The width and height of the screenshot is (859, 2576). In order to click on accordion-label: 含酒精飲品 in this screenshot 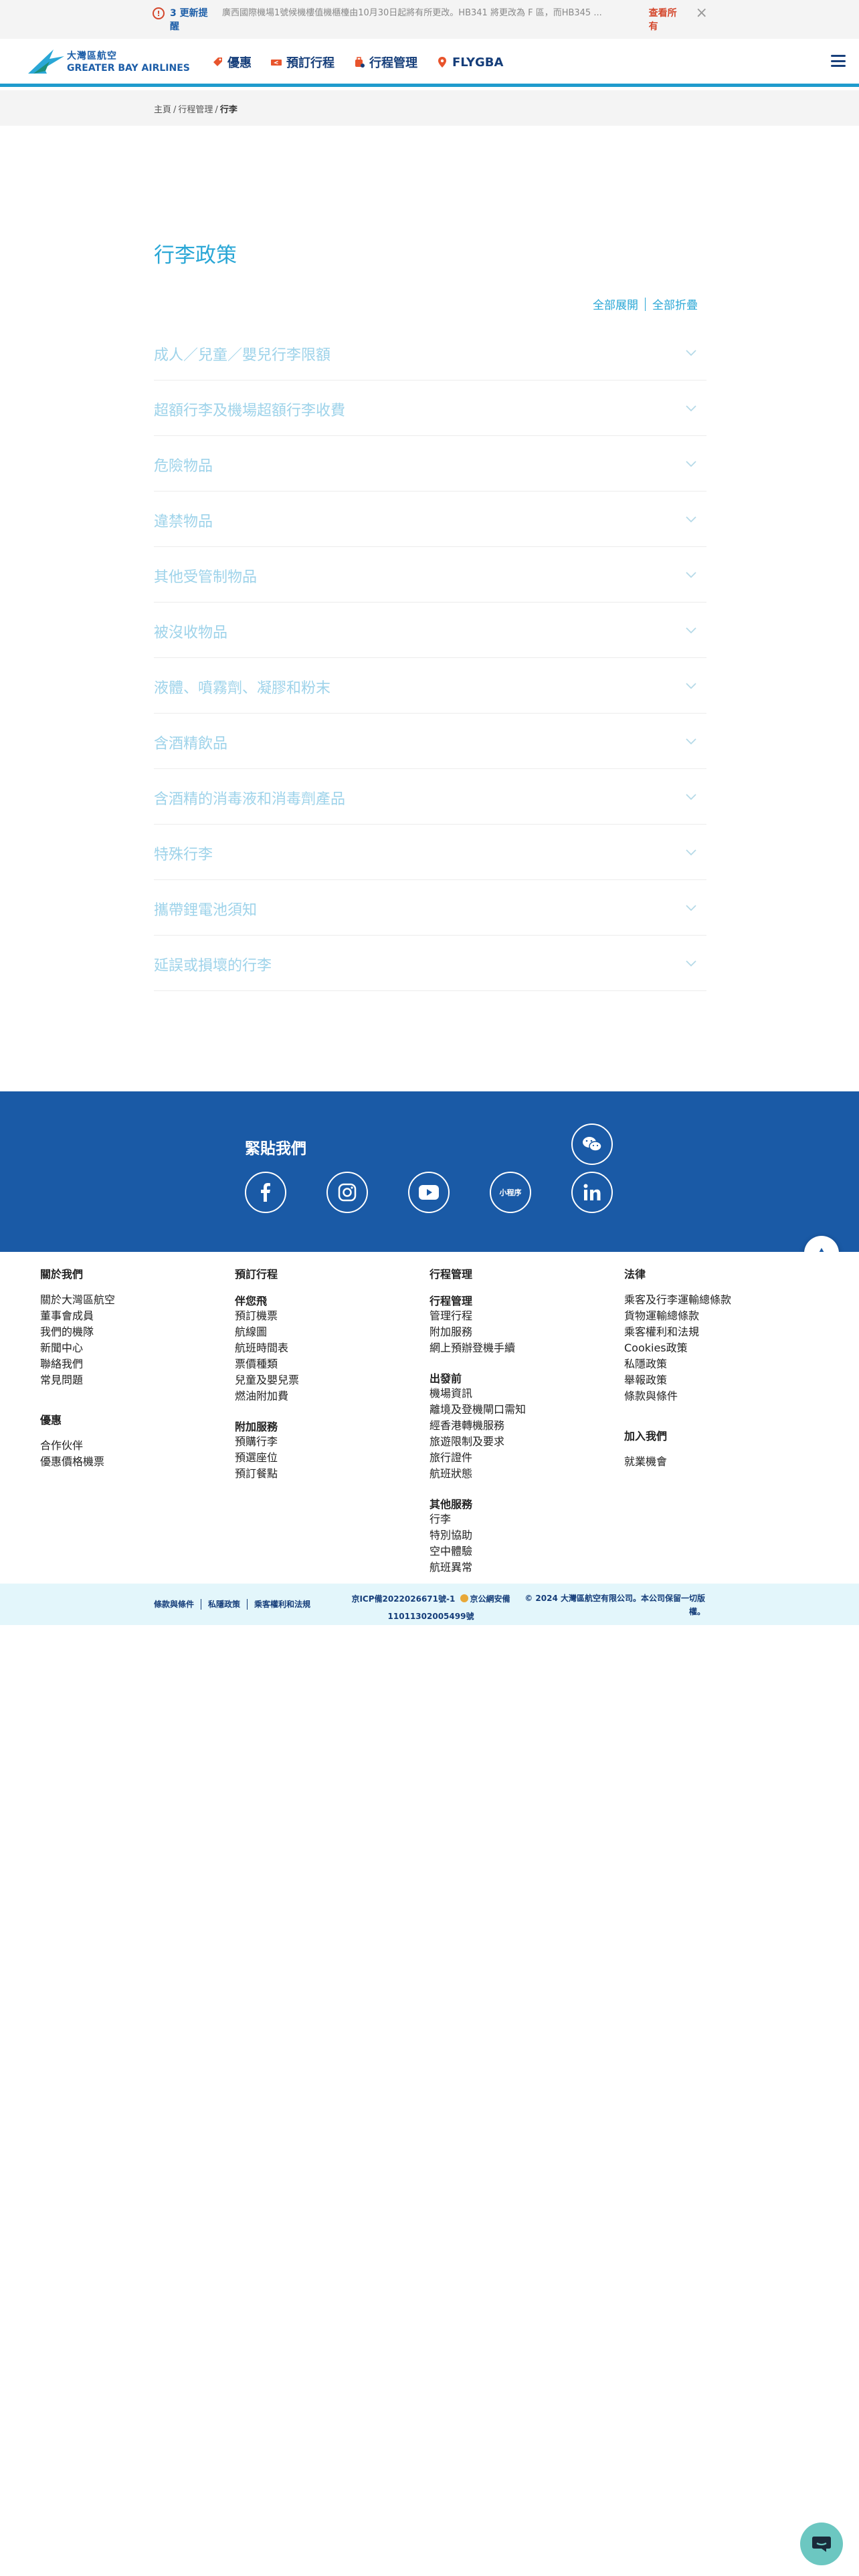, I will do `click(191, 744)`.